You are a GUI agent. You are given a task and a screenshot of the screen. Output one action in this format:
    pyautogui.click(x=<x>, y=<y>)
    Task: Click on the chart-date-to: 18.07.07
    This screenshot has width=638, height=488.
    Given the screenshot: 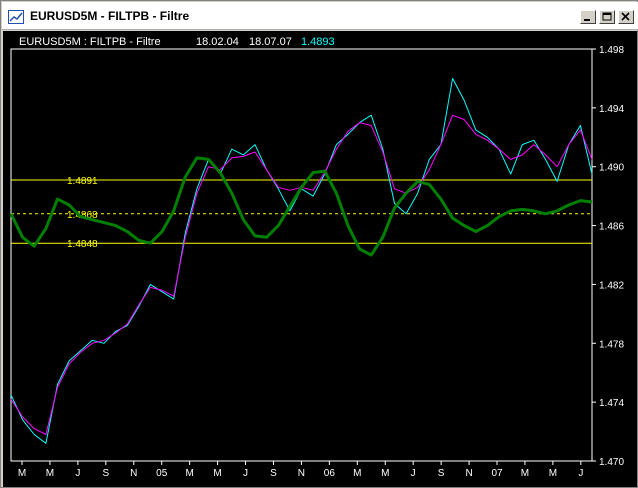 What is the action you would take?
    pyautogui.click(x=270, y=42)
    